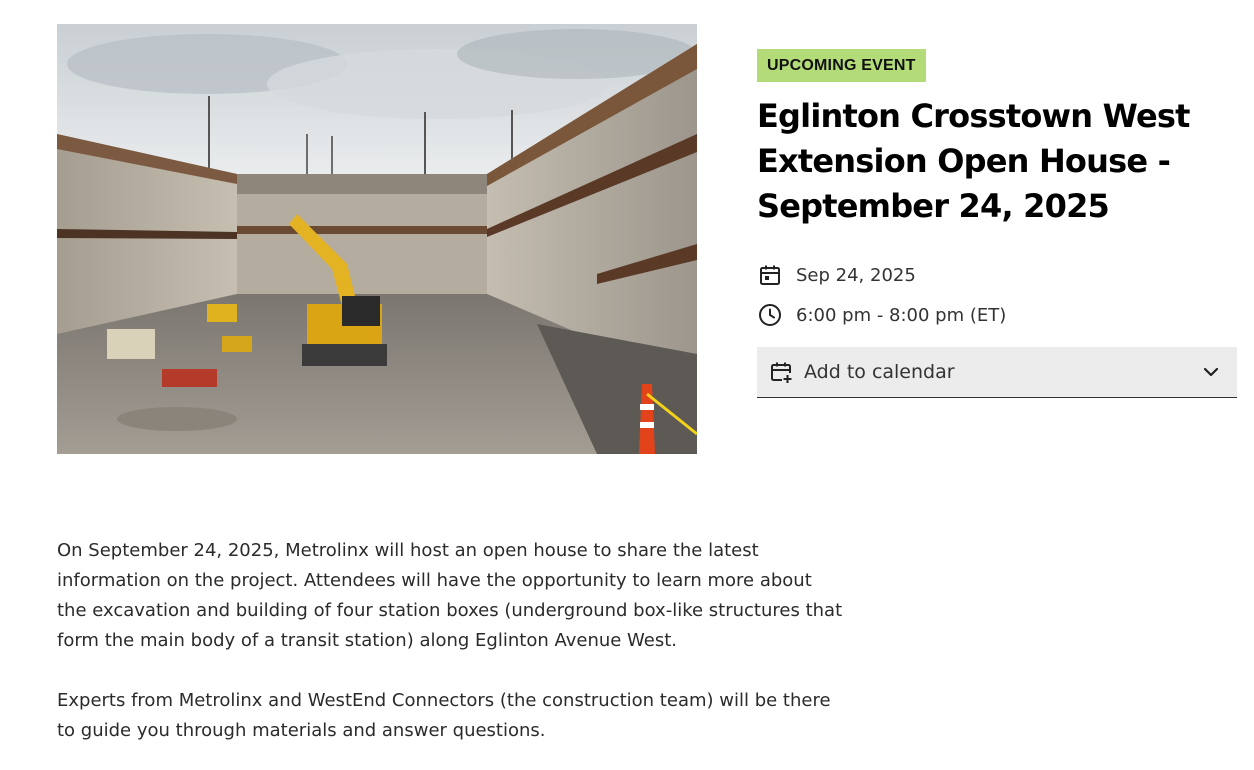  Describe the element at coordinates (997, 372) in the screenshot. I see `add-to-calendar-dropdown: Add to calendar` at that location.